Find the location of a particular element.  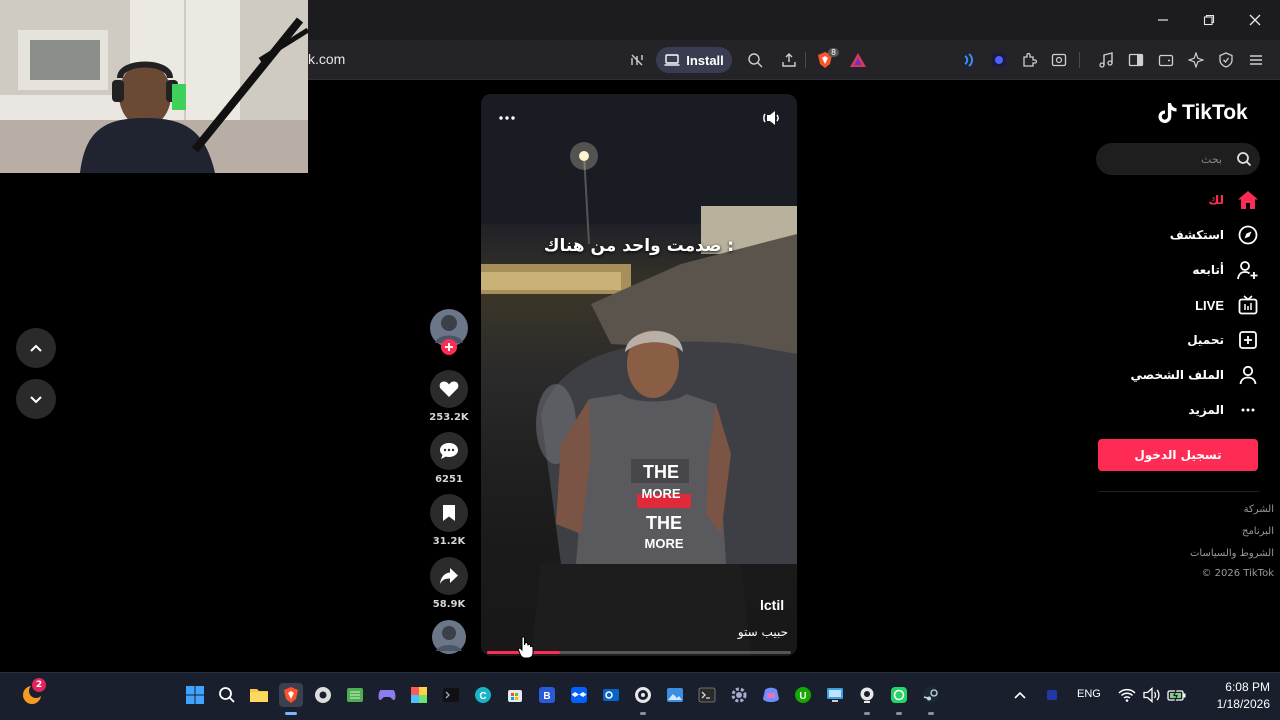

close-button is located at coordinates (1255, 20).